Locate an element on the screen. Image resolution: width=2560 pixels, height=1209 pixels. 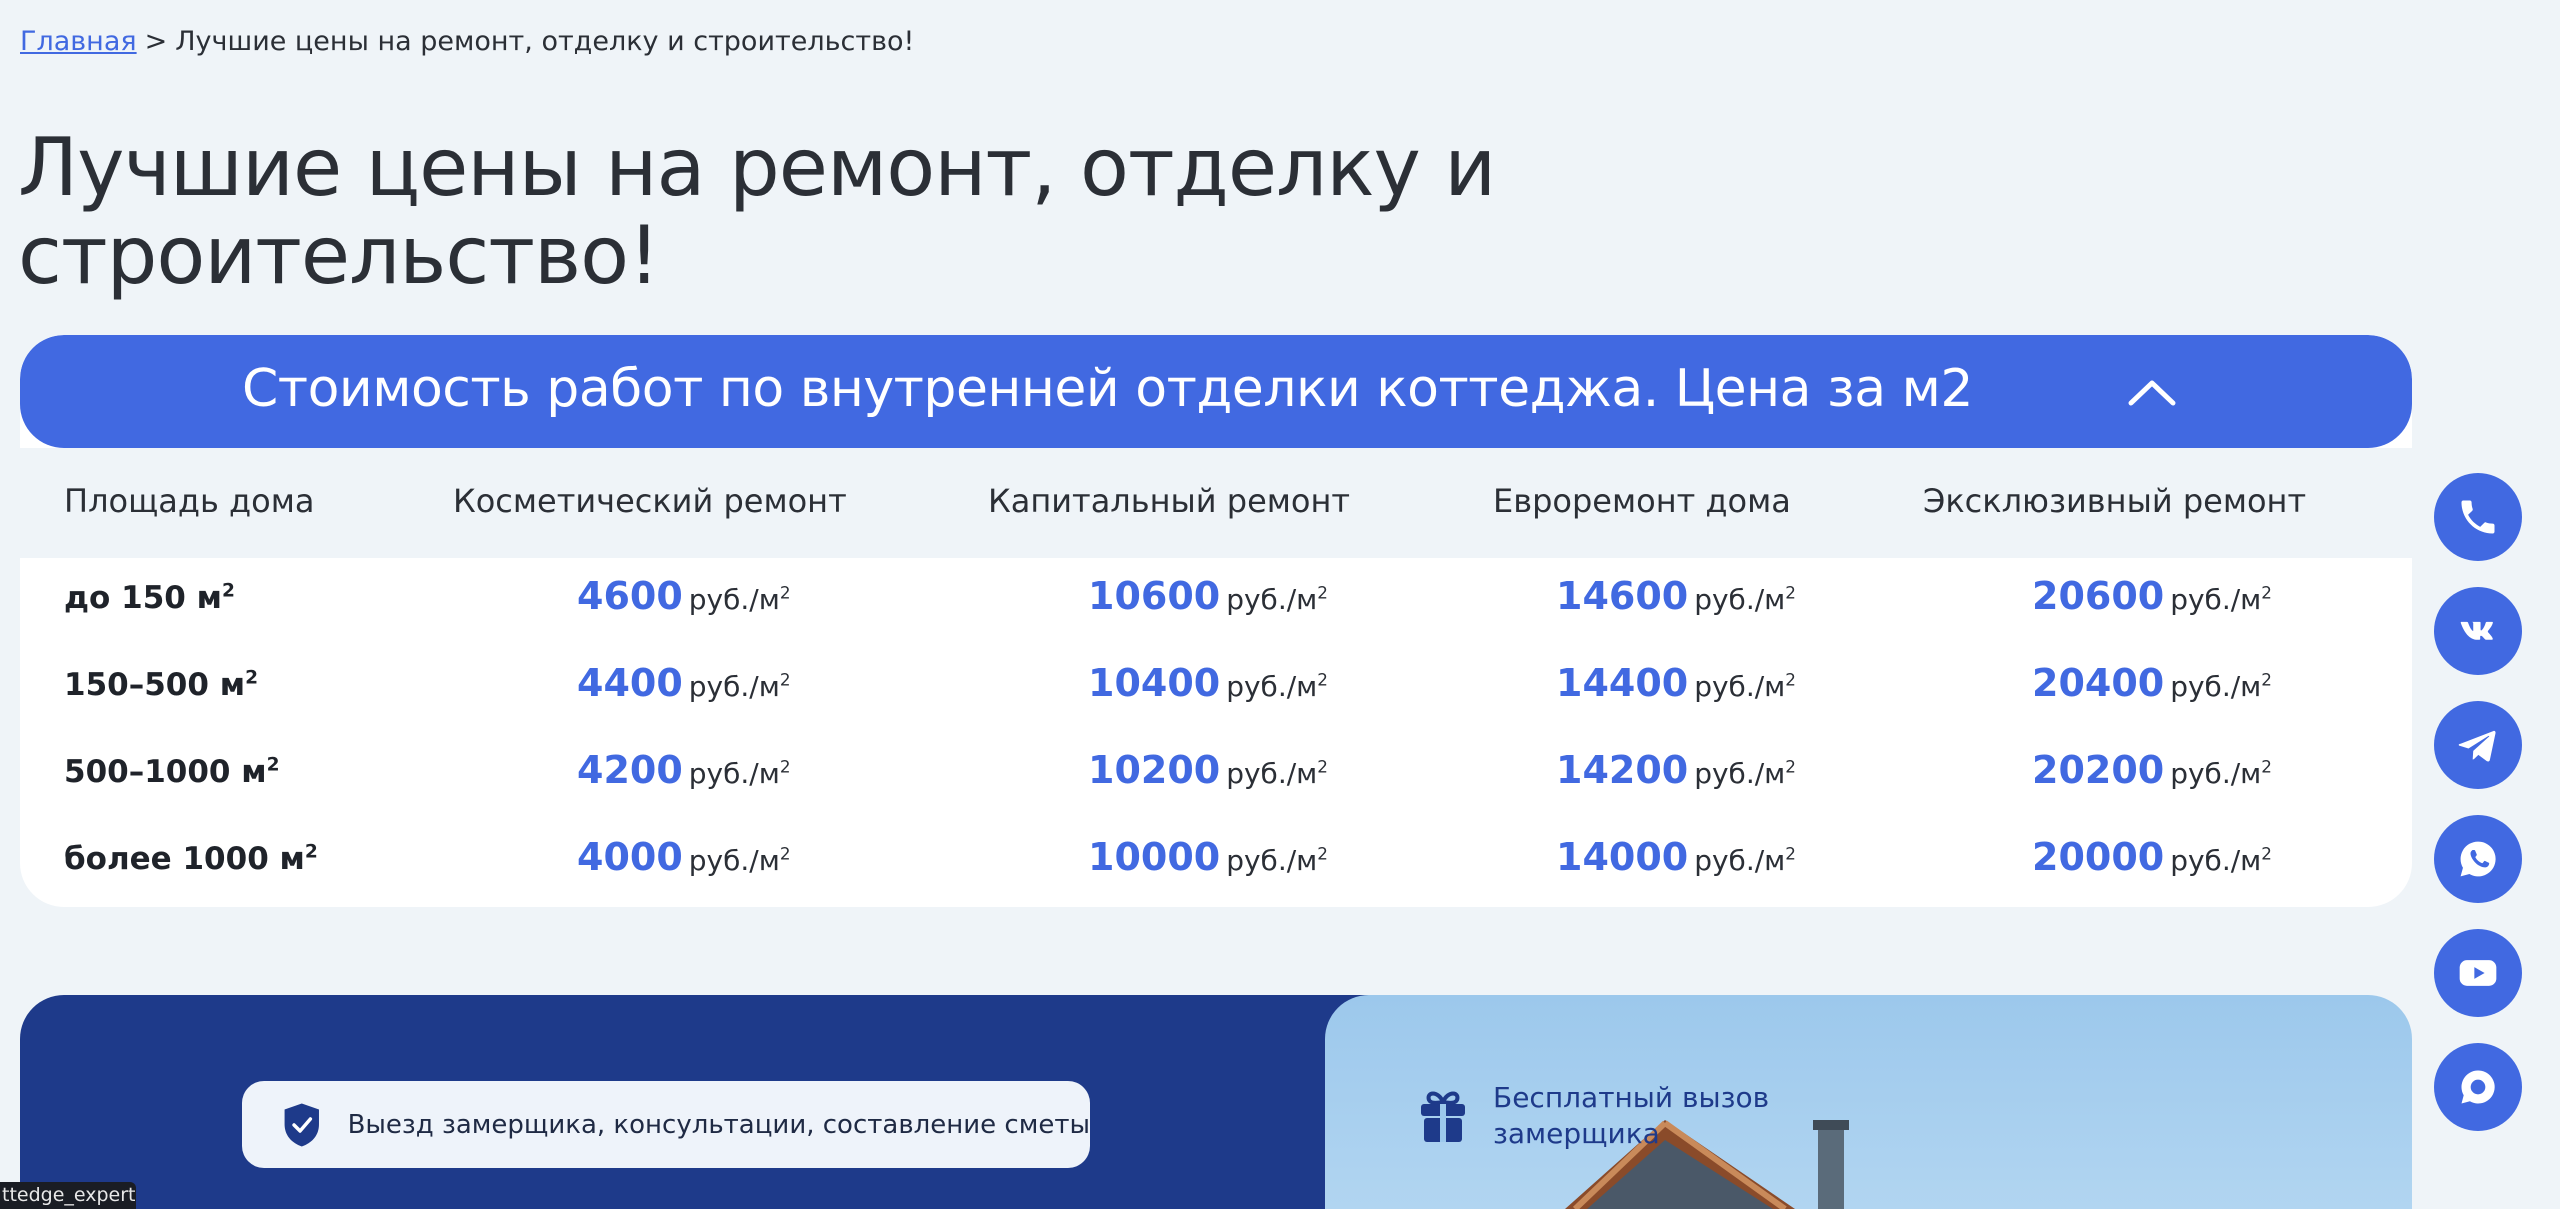
phone-button is located at coordinates (2478, 517).